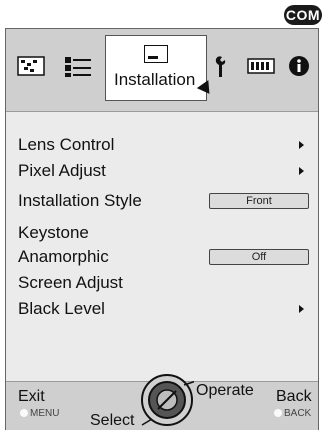 The image size is (324, 434). I want to click on menu-item-label: Anamorphic, so click(63, 256).